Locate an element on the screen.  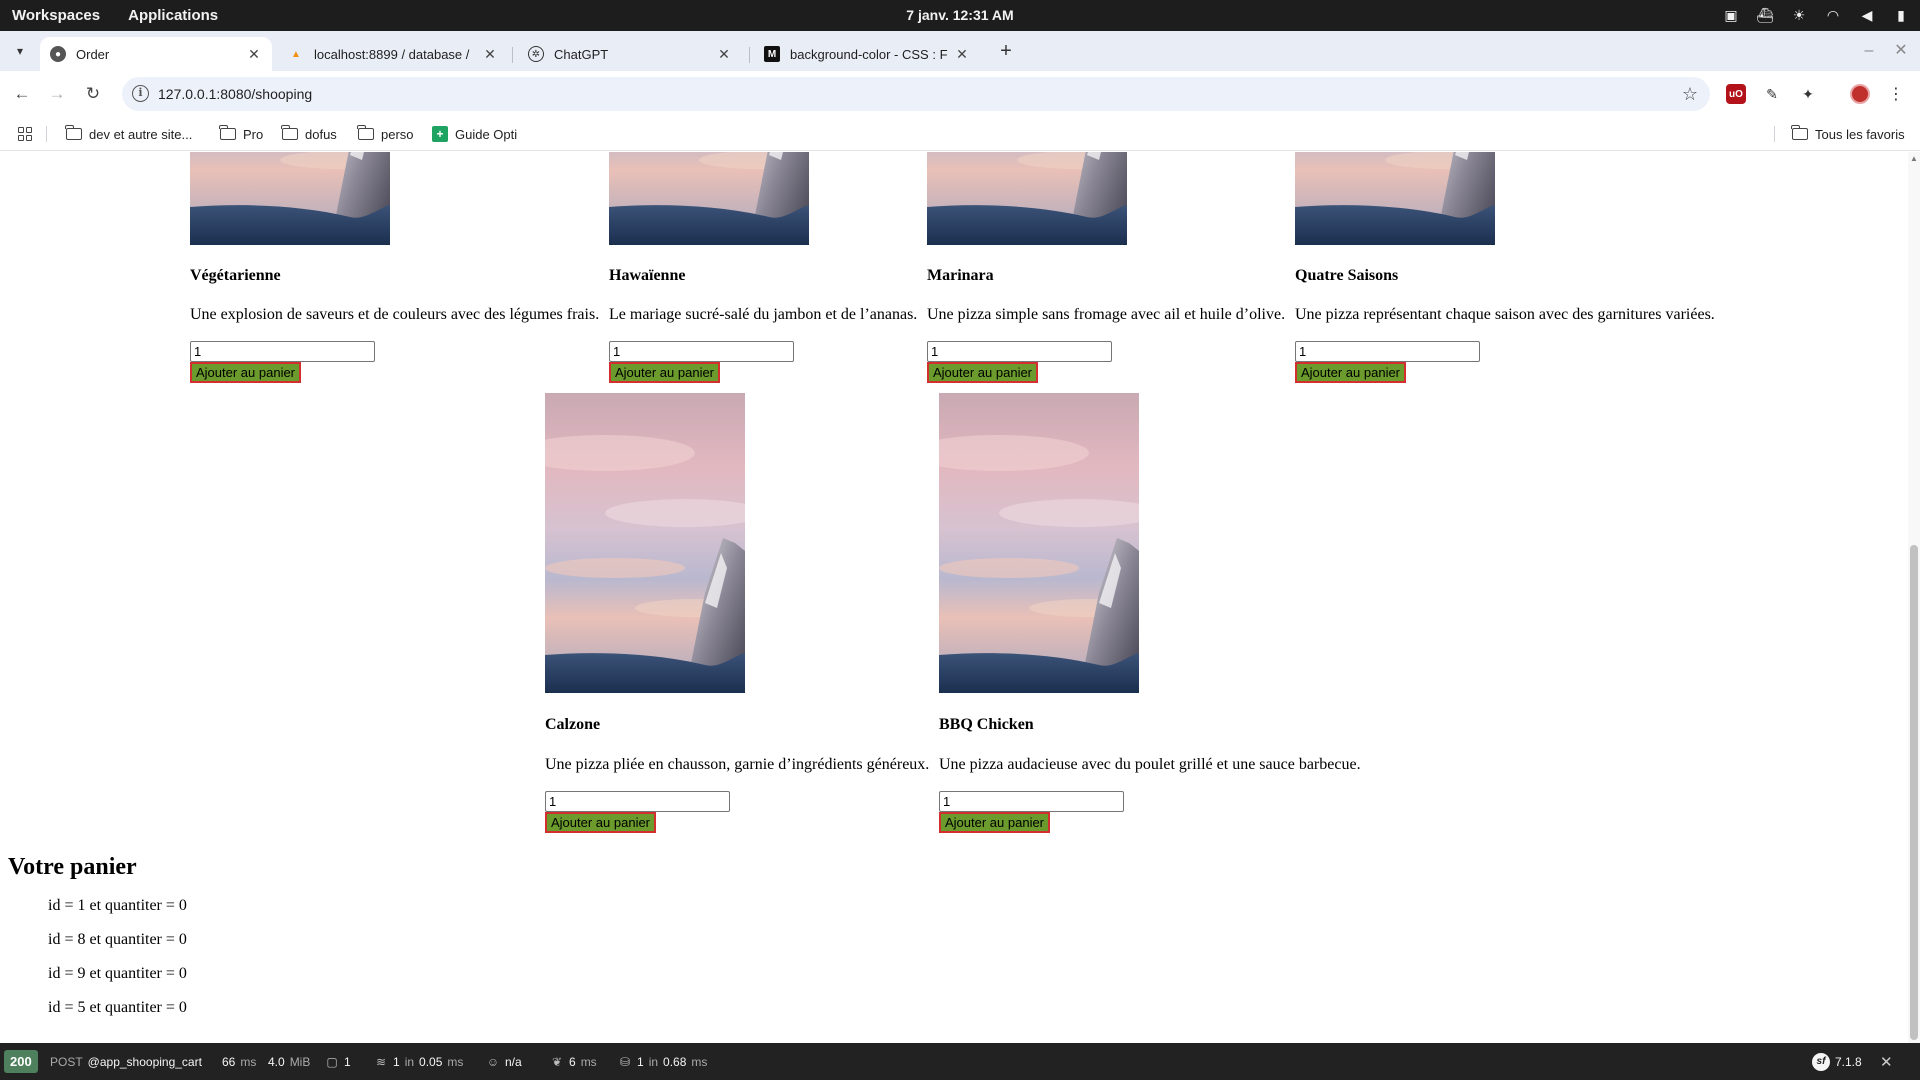
bookmark-guide-opti: + Guide Opti is located at coordinates (474, 134).